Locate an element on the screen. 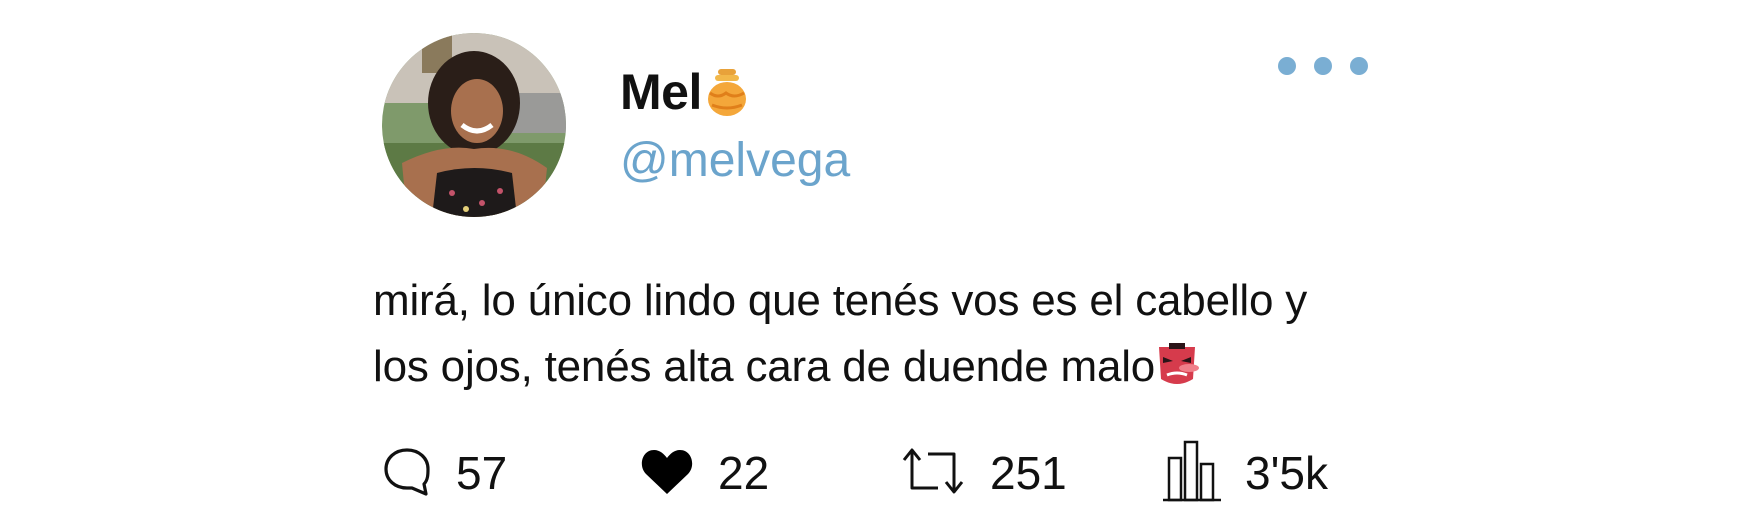  user-handle: @melvega is located at coordinates (735, 161).